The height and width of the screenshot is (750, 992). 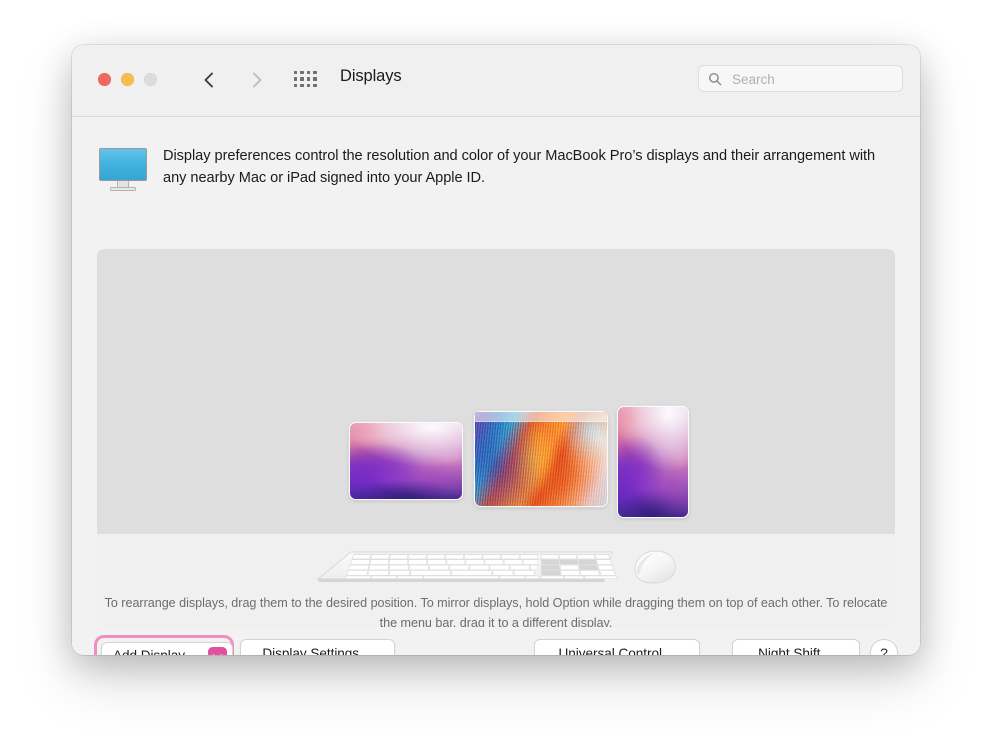 What do you see at coordinates (541, 459) in the screenshot?
I see `display-center-main` at bounding box center [541, 459].